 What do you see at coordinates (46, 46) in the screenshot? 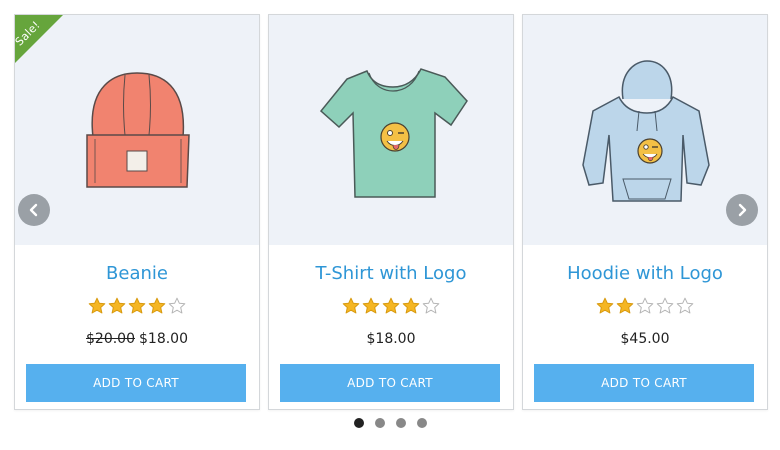
I see `sale-badge: Sale!` at bounding box center [46, 46].